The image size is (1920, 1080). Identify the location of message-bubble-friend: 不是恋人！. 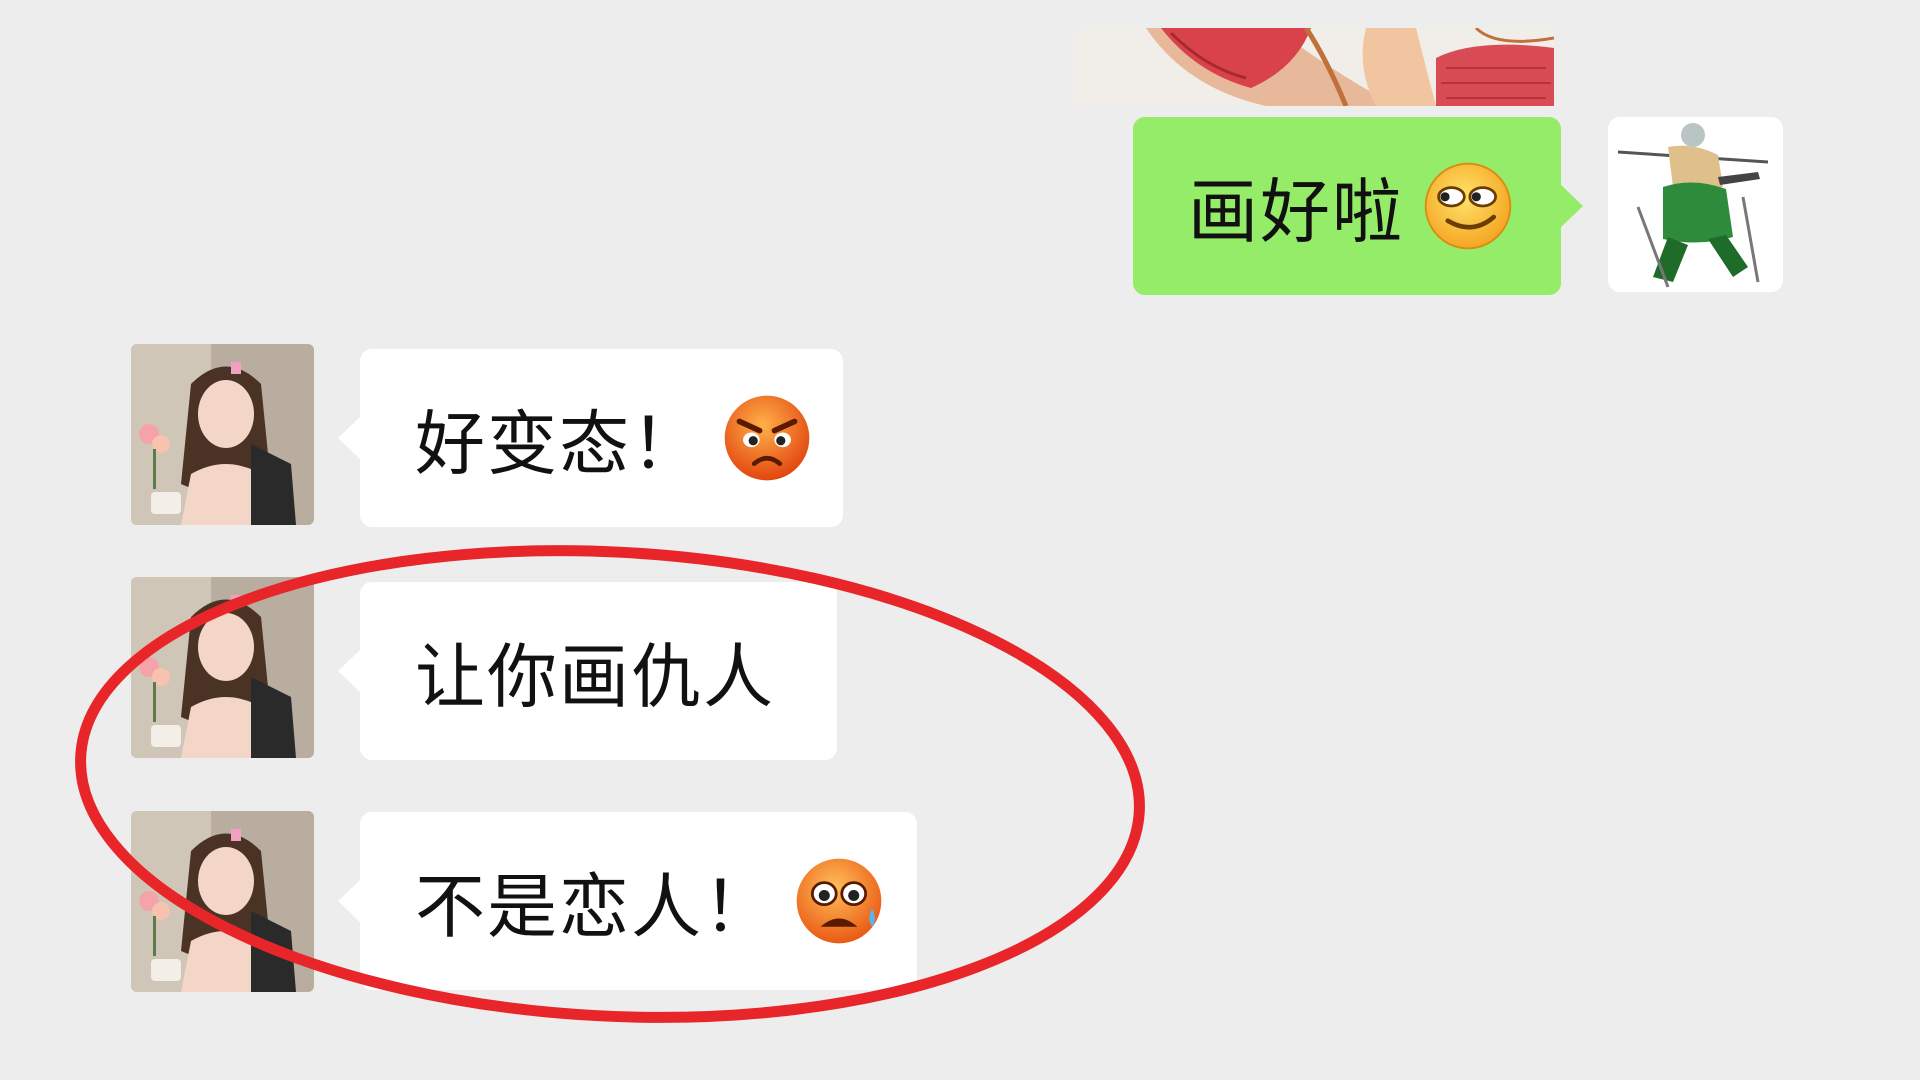
(627, 901).